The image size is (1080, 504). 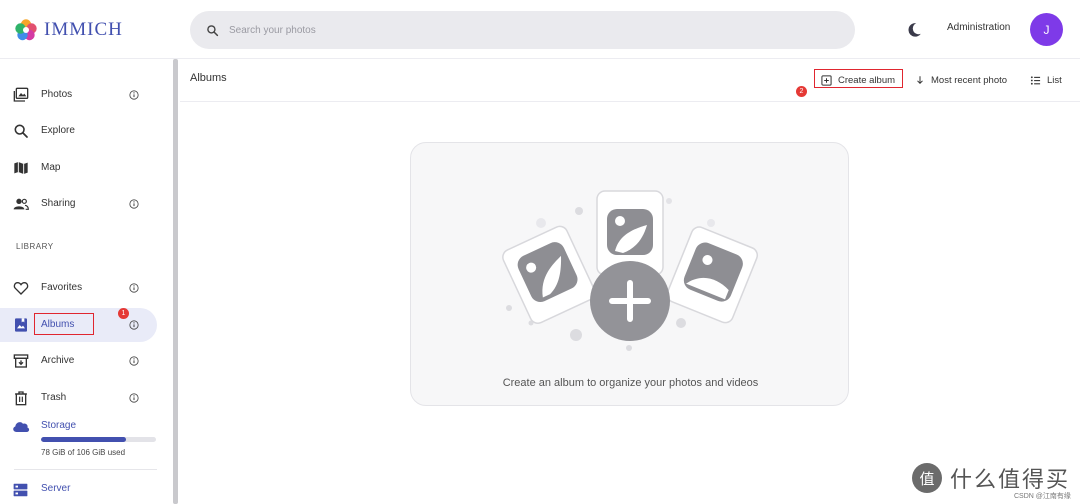 What do you see at coordinates (58, 360) in the screenshot?
I see `sidebar-item-label: Archive` at bounding box center [58, 360].